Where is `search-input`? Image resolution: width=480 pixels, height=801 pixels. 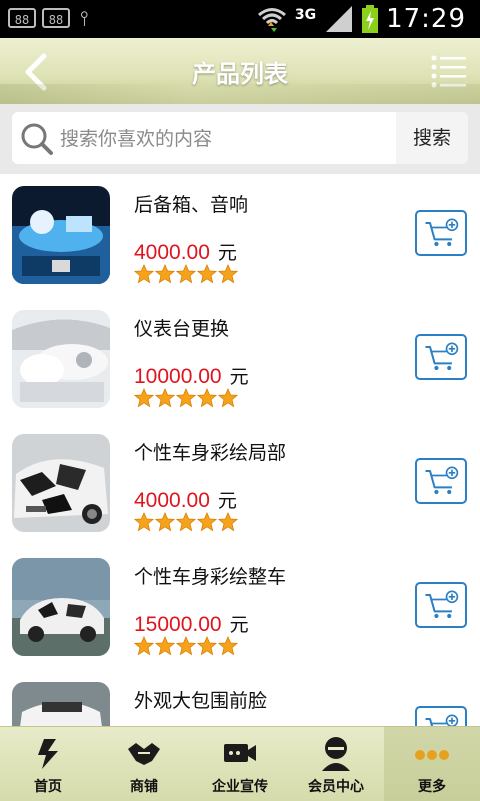 search-input is located at coordinates (225, 139).